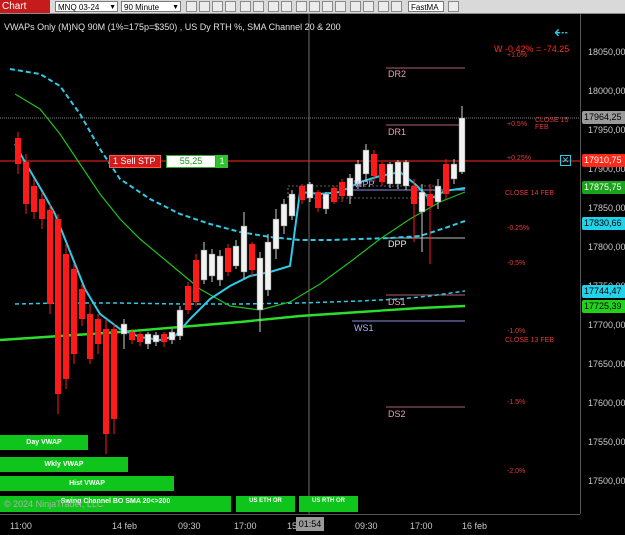  Describe the element at coordinates (79, 7) in the screenshot. I see `instrument-value: MNQ 03-24` at that location.